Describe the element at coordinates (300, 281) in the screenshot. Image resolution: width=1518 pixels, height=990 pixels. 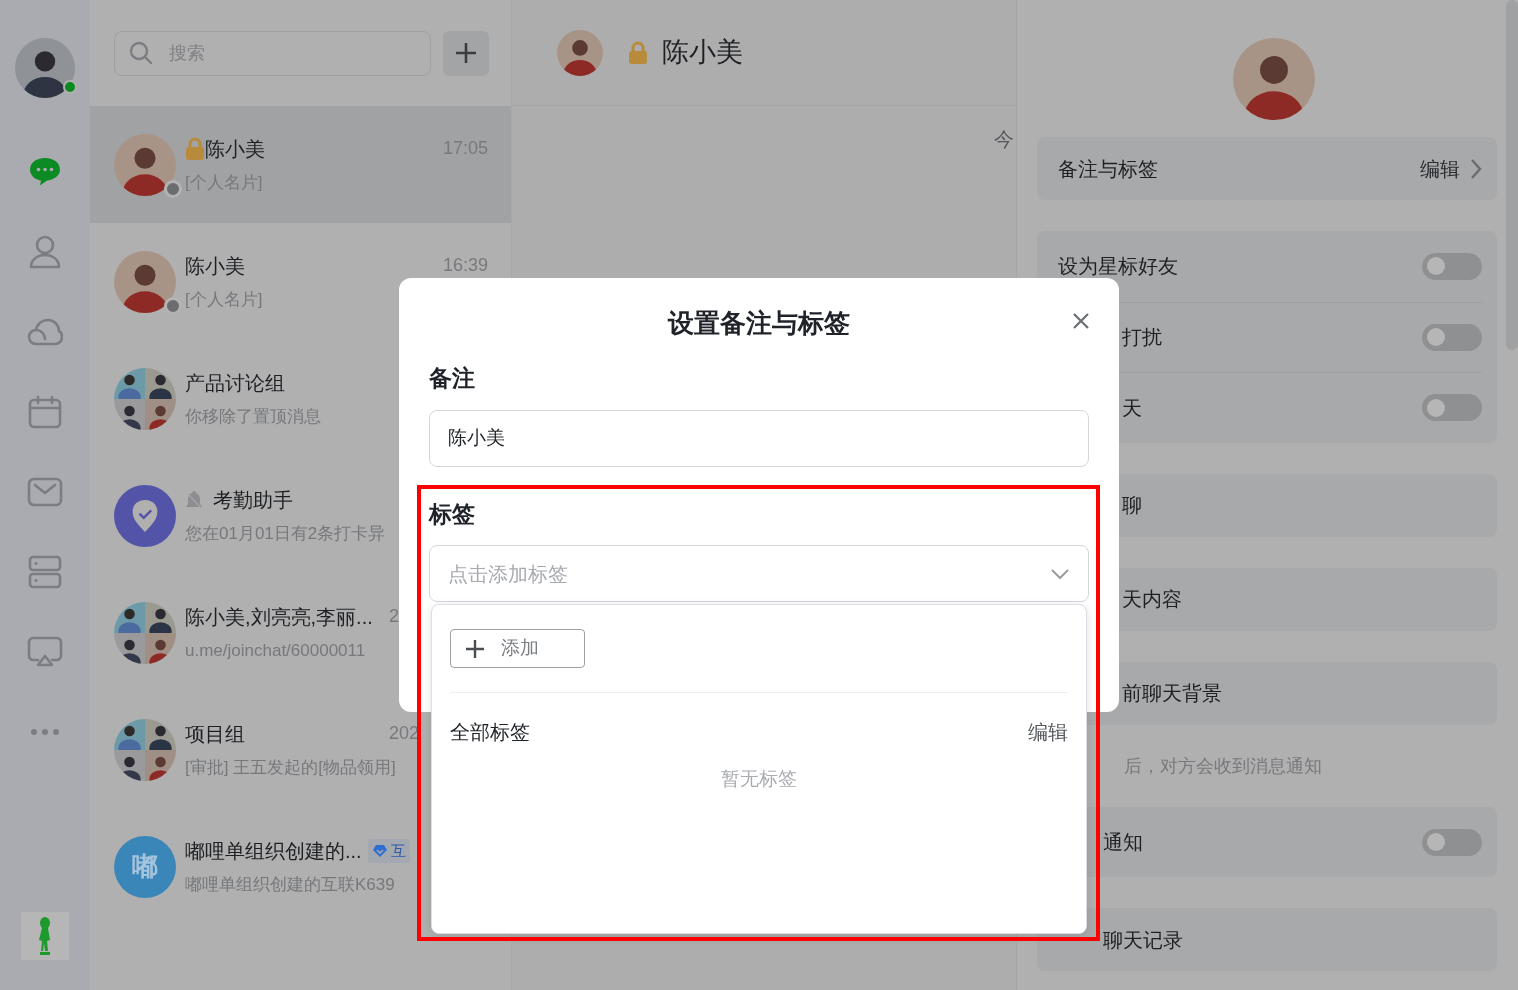
I see `chat-item: 陈小美 16:39 [个人名片]` at that location.